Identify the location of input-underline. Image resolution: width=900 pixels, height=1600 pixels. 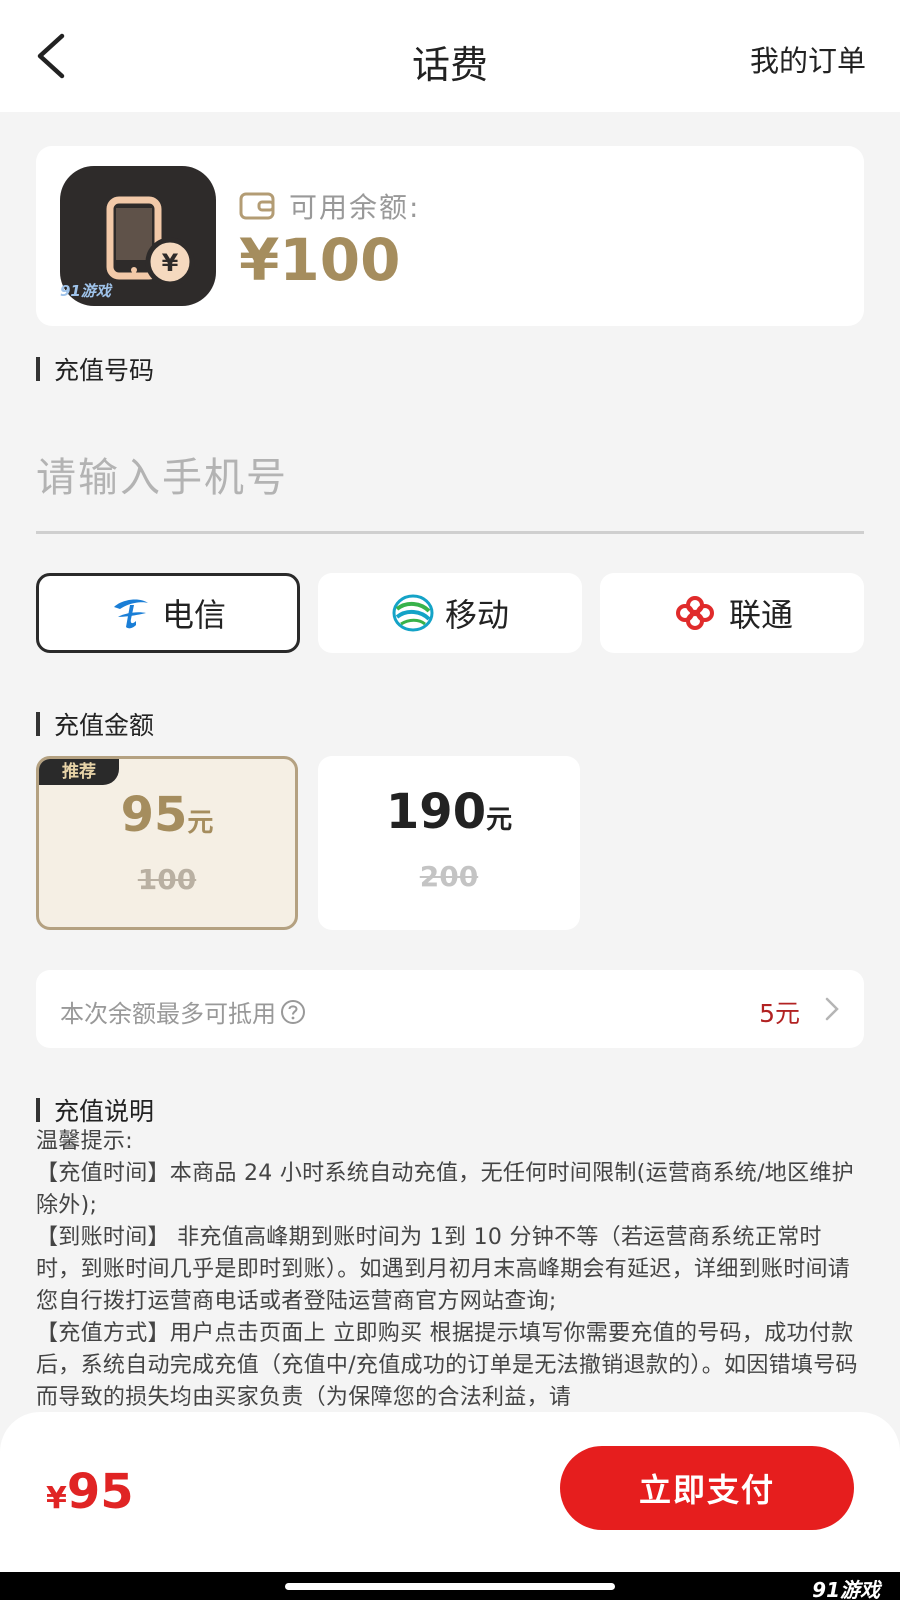
(450, 532).